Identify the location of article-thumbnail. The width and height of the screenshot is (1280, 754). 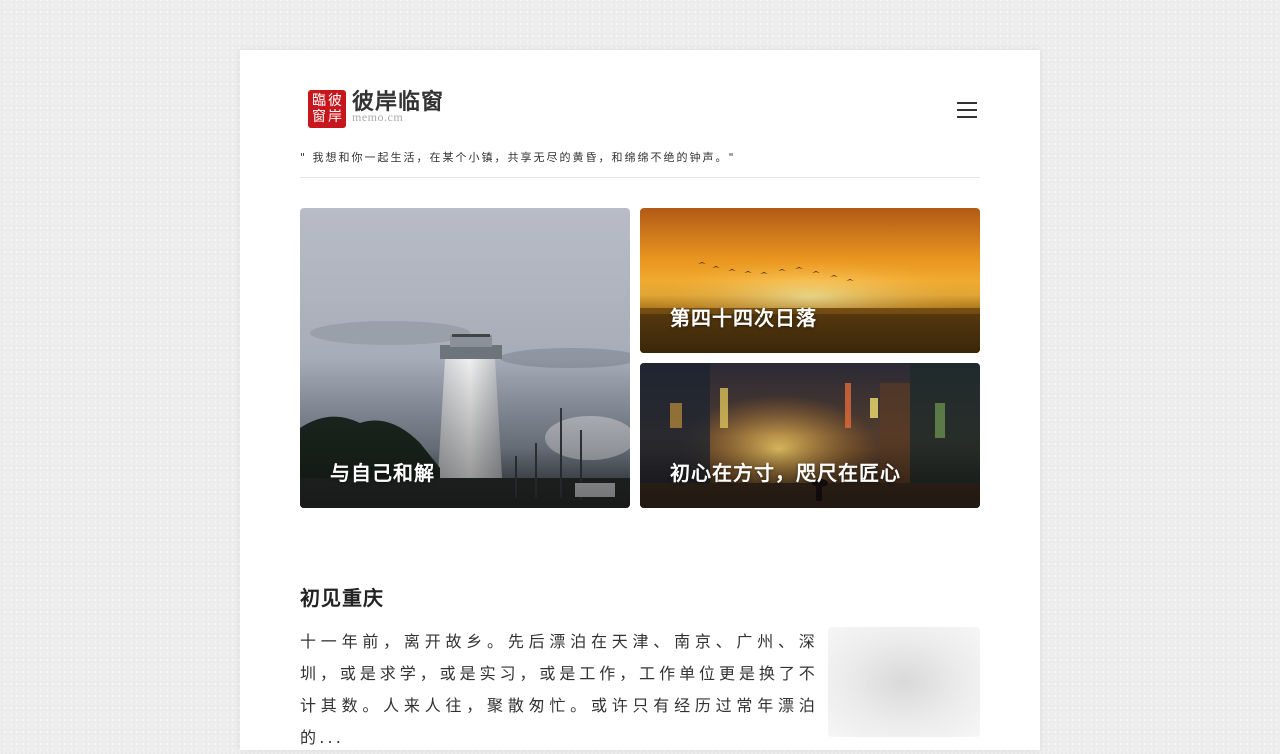
(904, 682).